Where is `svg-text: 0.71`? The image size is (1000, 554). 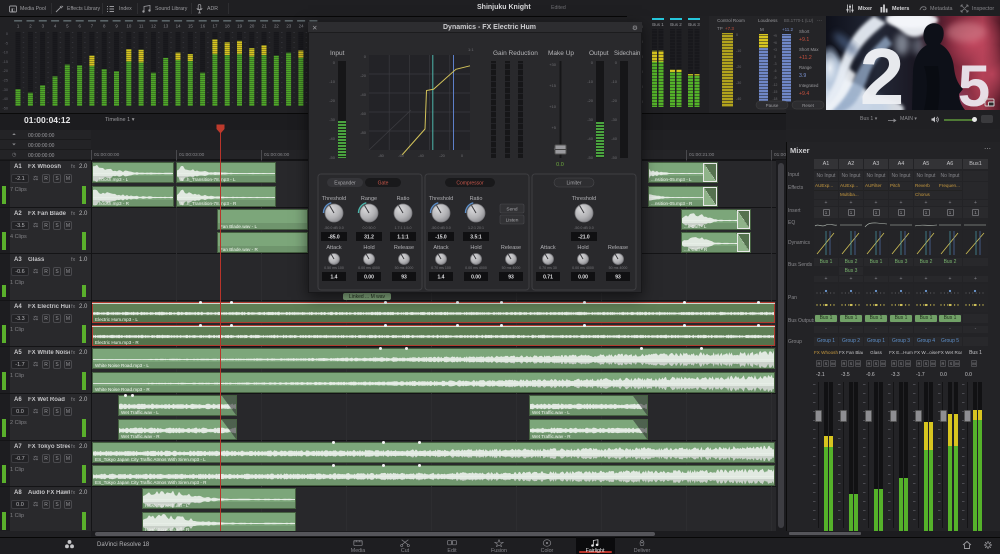 svg-text: 0.71 is located at coordinates (548, 278).